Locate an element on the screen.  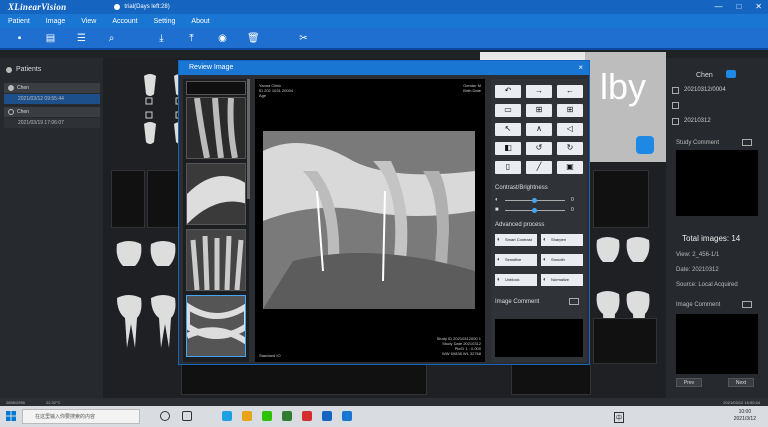
study-comment-box is located at coordinates (717, 183).